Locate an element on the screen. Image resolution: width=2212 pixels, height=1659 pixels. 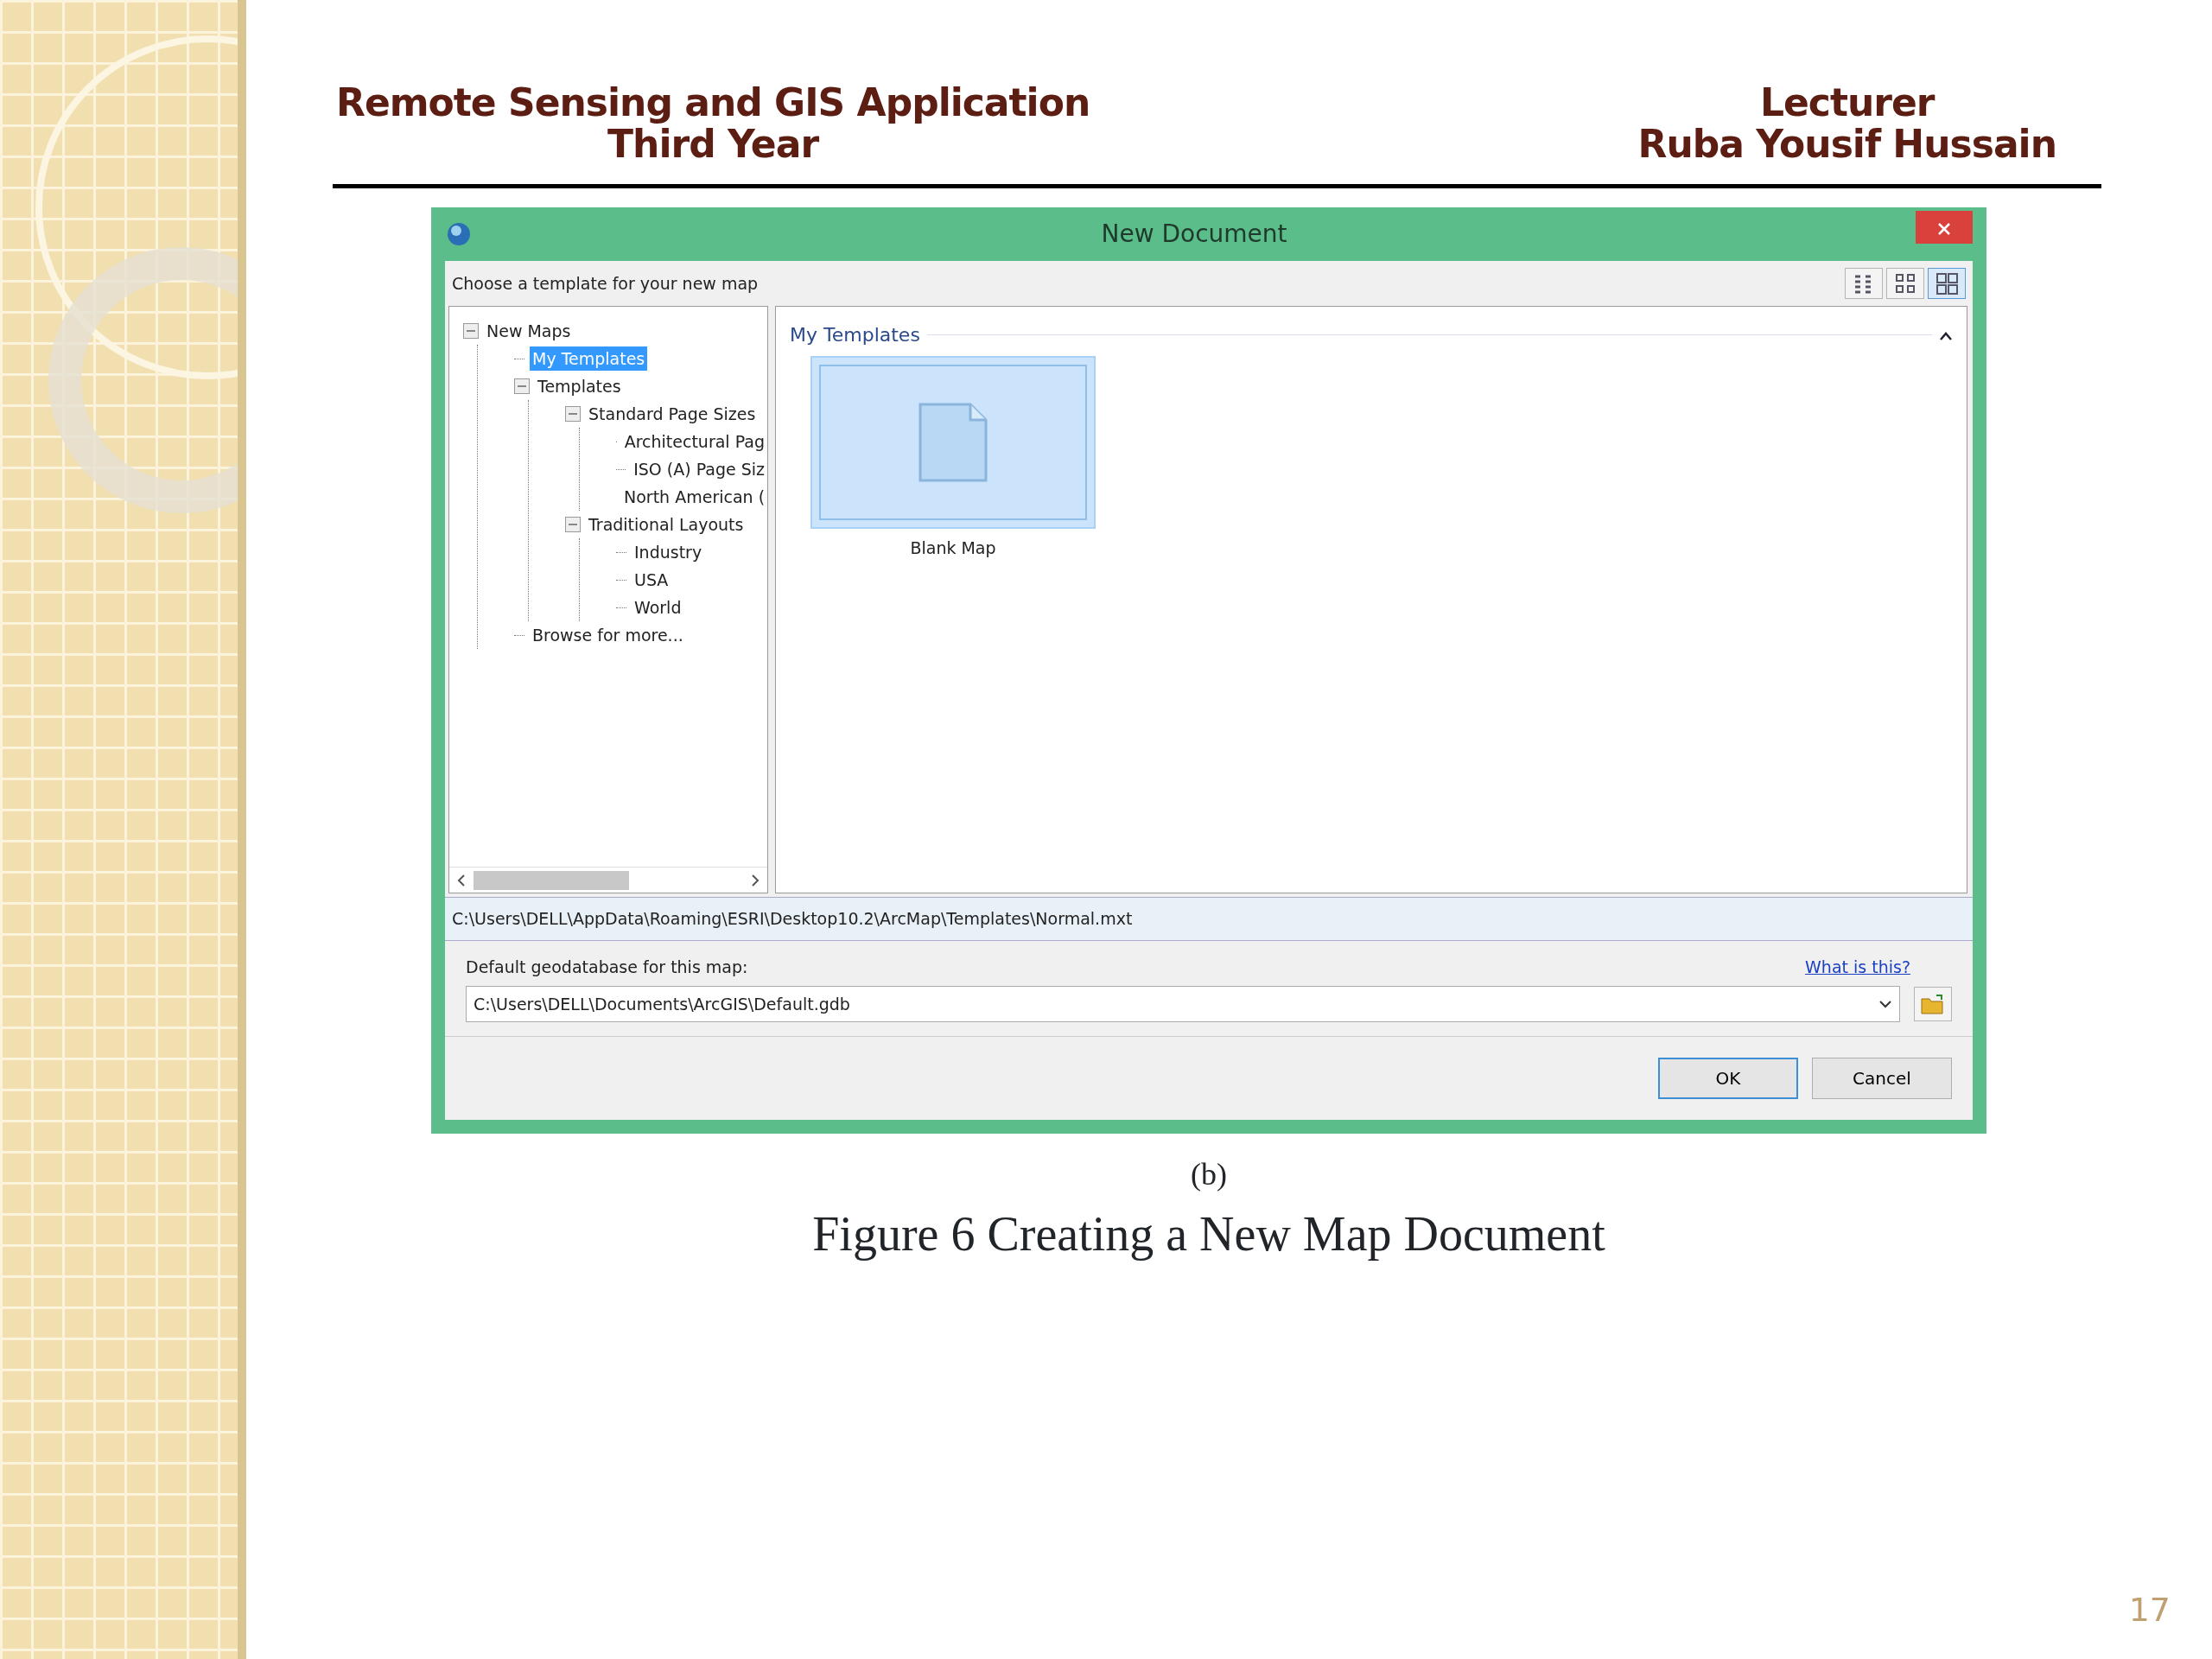
scrollbar-thumb is located at coordinates (551, 880).